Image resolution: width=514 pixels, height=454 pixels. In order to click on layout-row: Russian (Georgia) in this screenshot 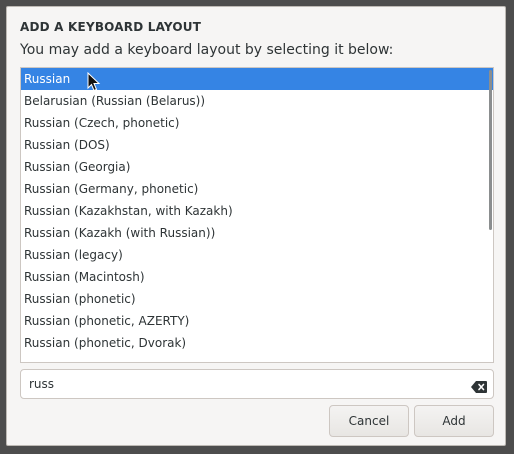, I will do `click(257, 167)`.